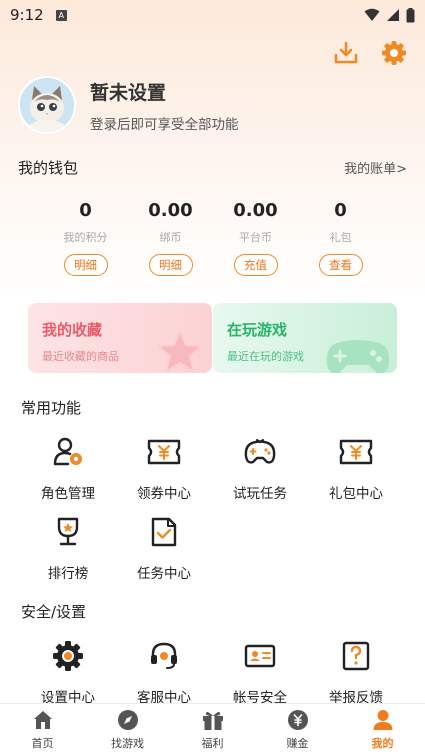  Describe the element at coordinates (212, 743) in the screenshot. I see `nav-label: 福利` at that location.